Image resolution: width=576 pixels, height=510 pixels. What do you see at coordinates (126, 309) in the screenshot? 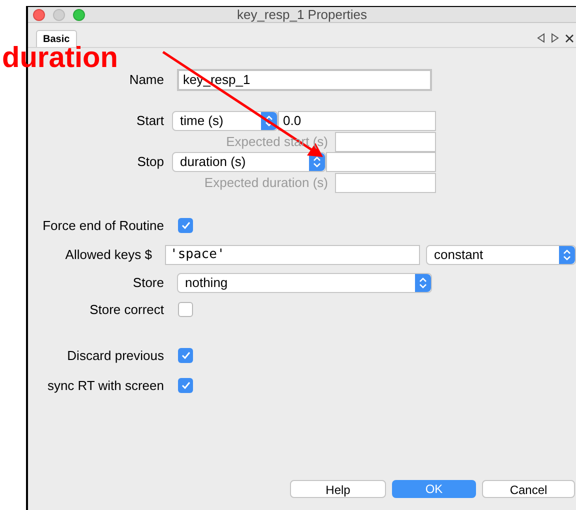
I see `field-label: Store correct` at bounding box center [126, 309].